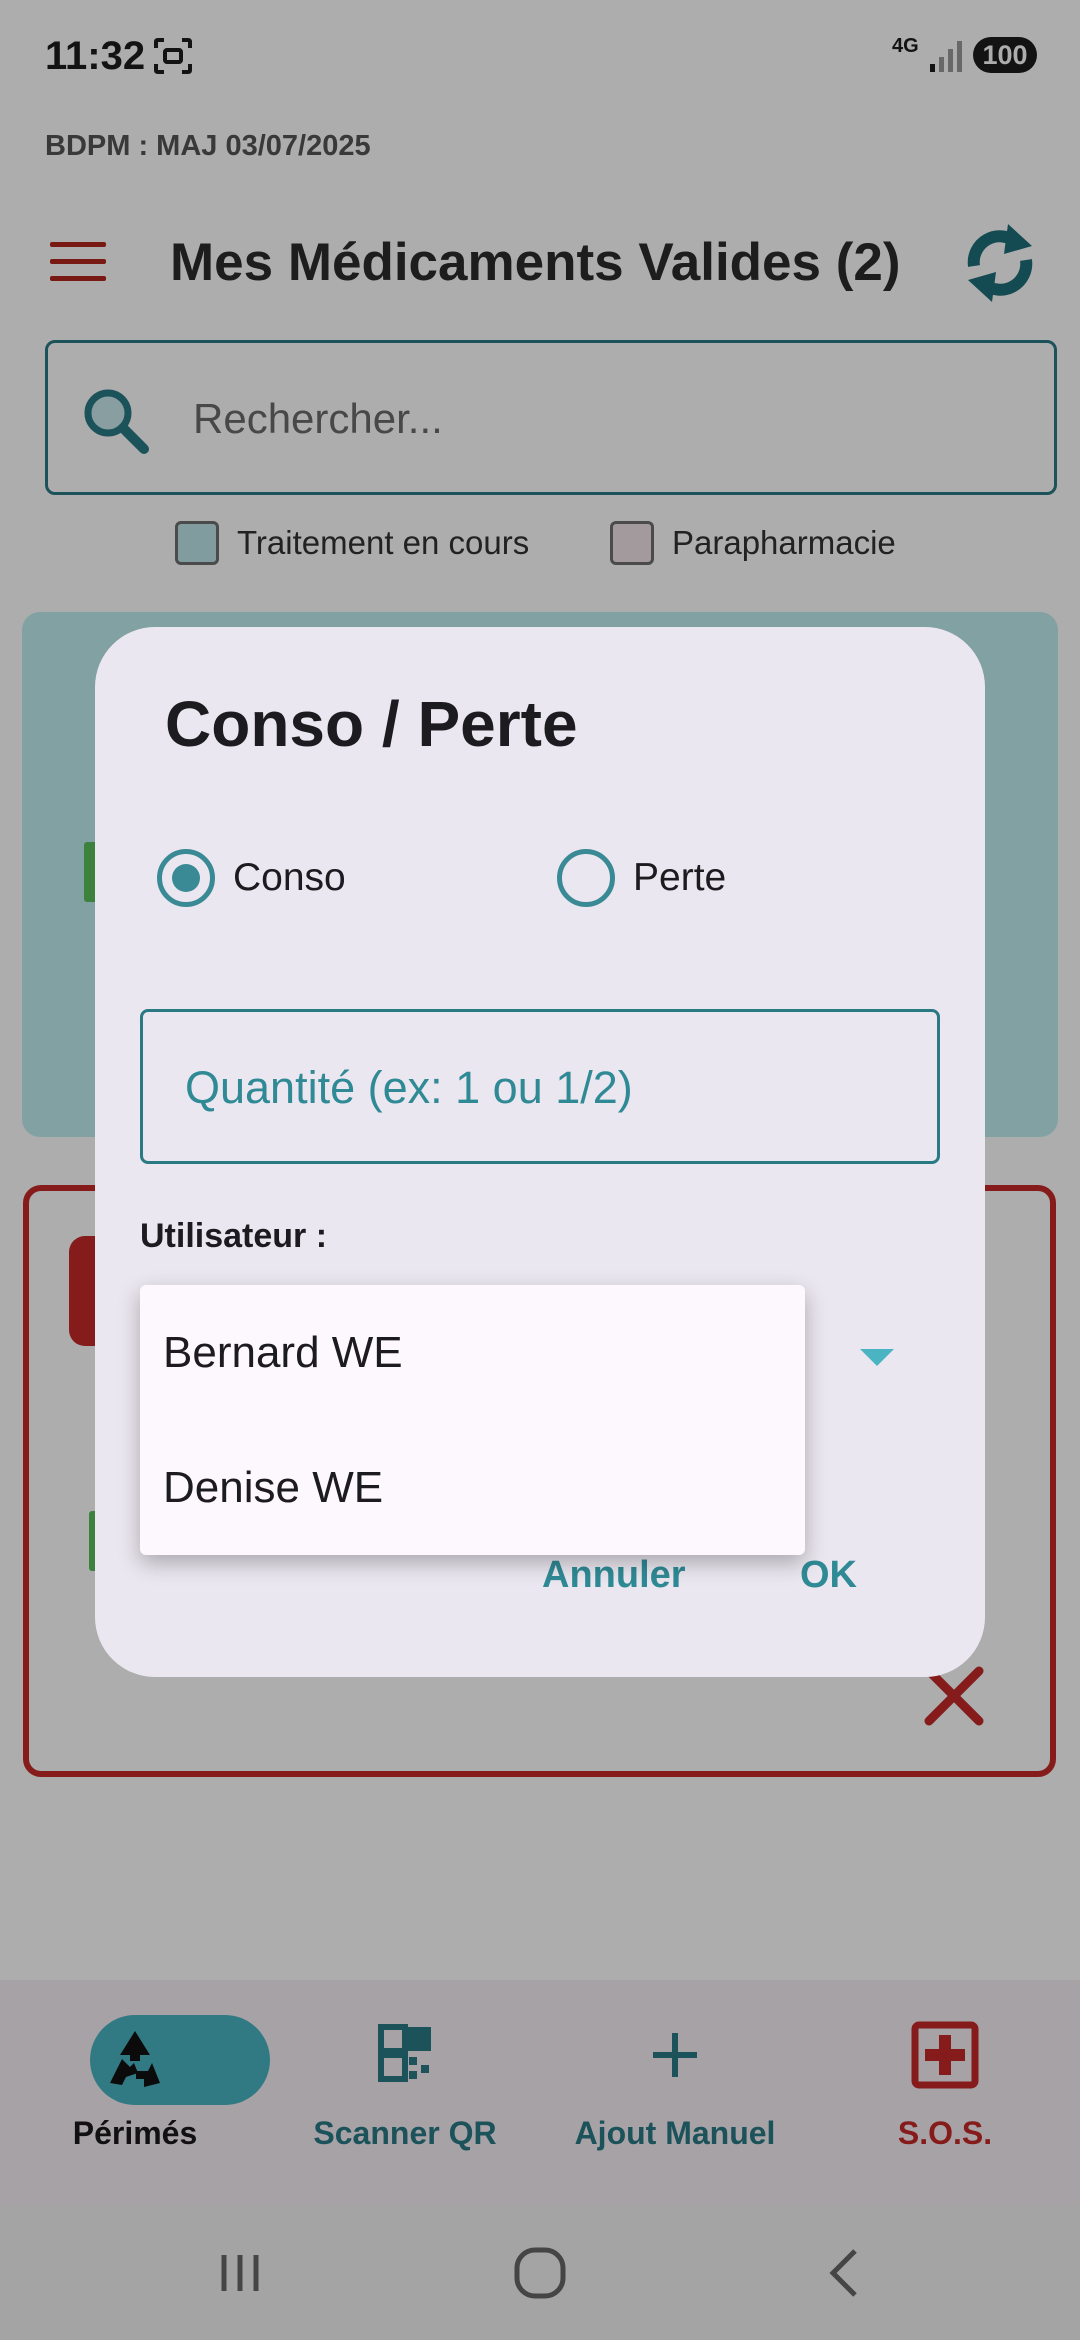 This screenshot has width=1080, height=2340. What do you see at coordinates (371, 724) in the screenshot?
I see `dialog-title: Conso / Perte` at bounding box center [371, 724].